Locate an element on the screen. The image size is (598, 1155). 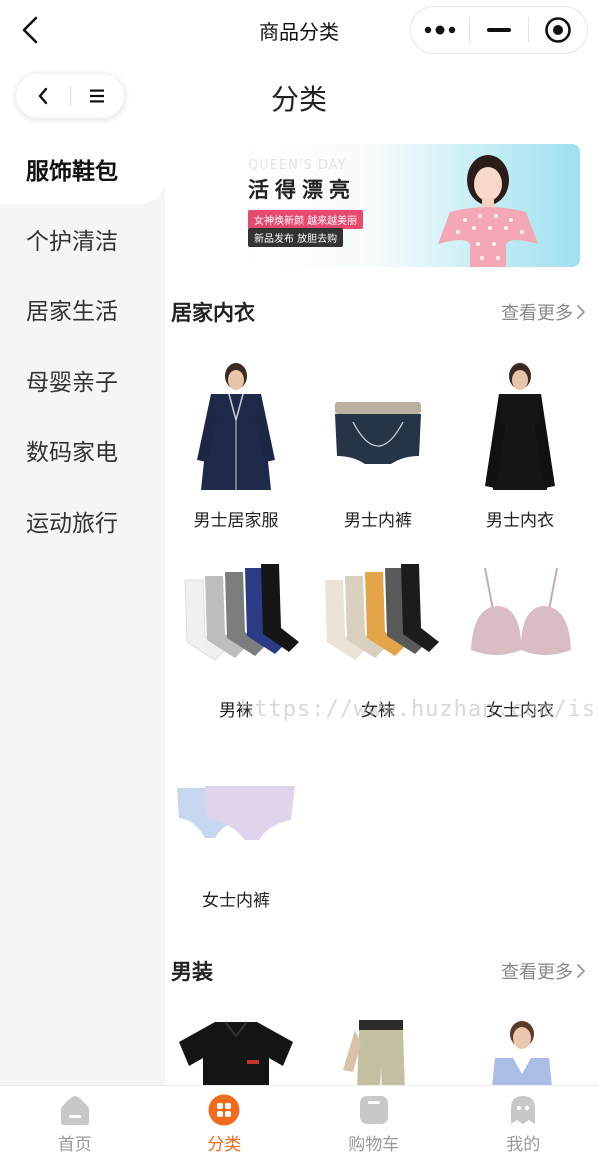
tab-label: 分类 is located at coordinates (224, 1145).